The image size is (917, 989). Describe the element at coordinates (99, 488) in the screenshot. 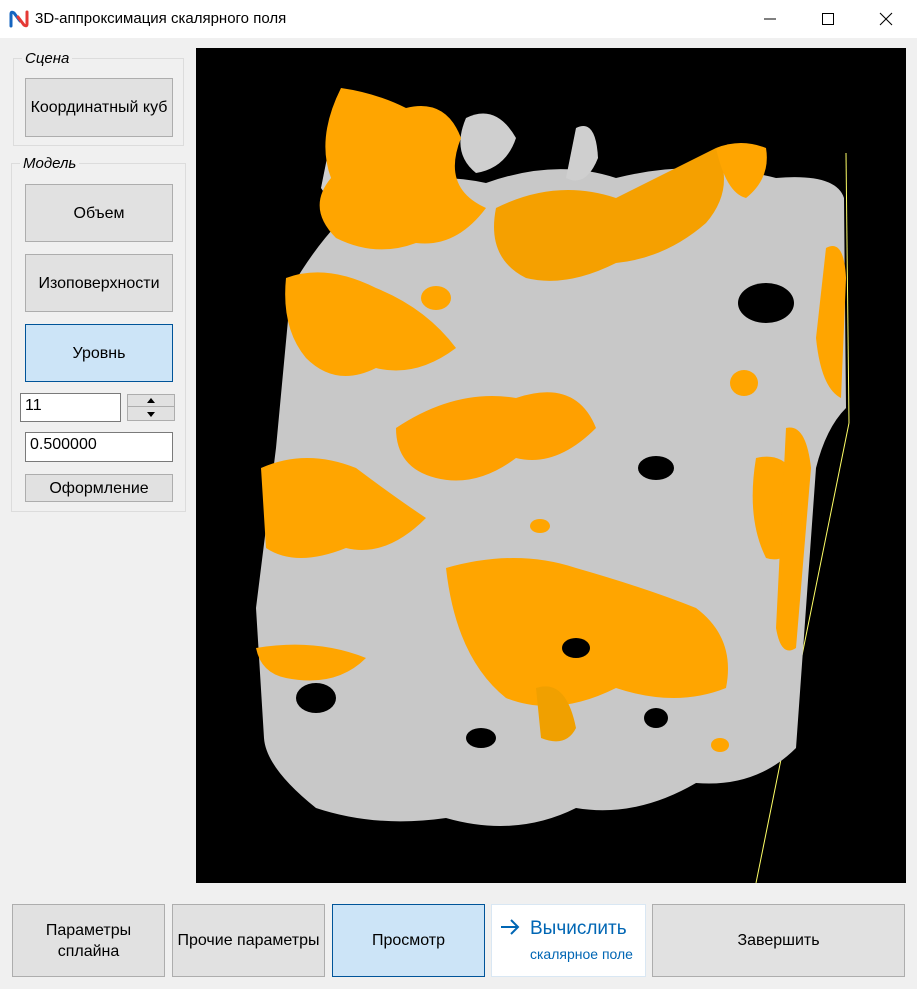

I see `design-button: Оформление` at that location.